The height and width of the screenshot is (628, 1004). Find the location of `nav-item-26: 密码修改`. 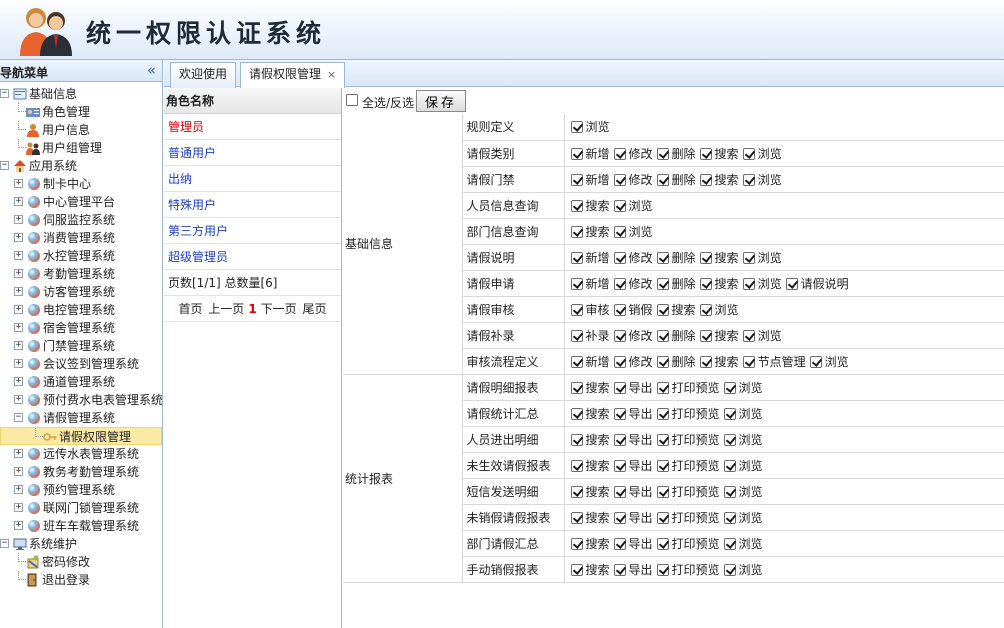

nav-item-26: 密码修改 is located at coordinates (81, 562).